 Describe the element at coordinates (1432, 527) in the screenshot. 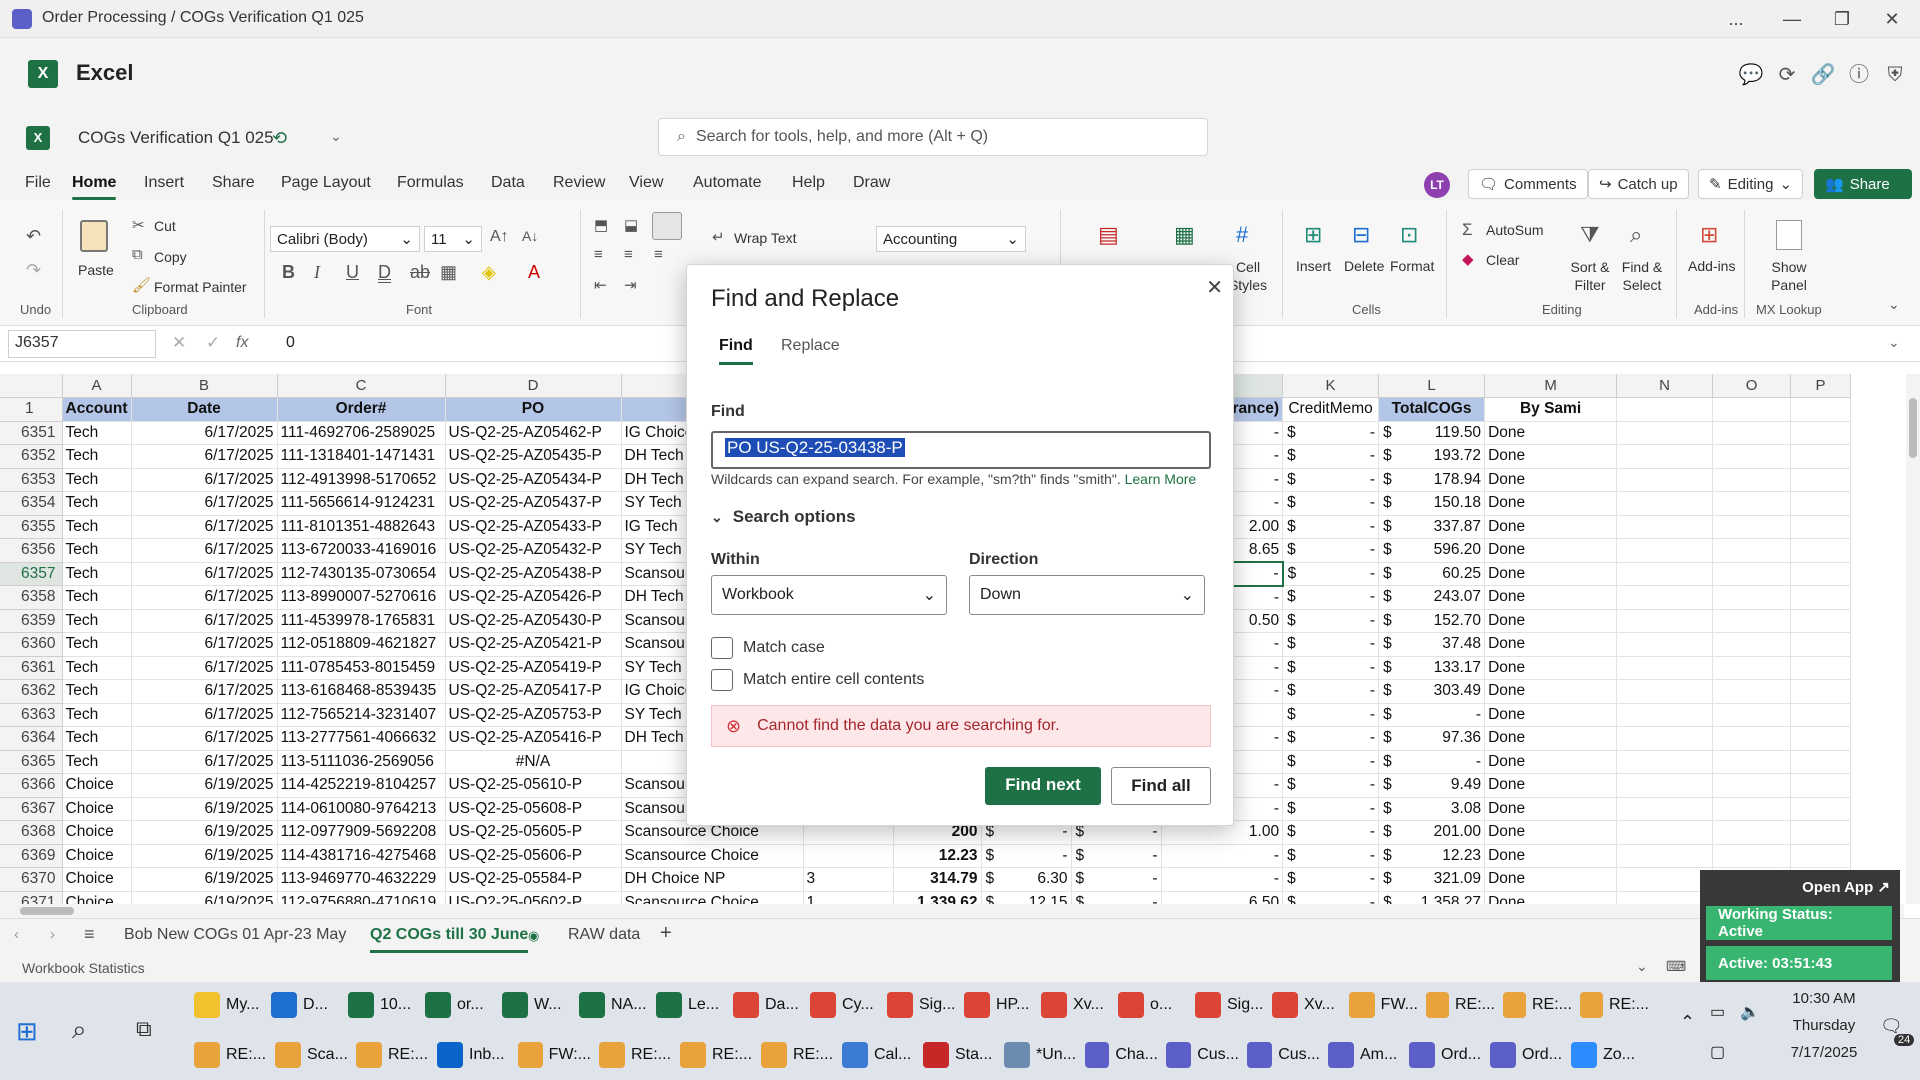

I see `cell-totalcogs: $337.87` at that location.